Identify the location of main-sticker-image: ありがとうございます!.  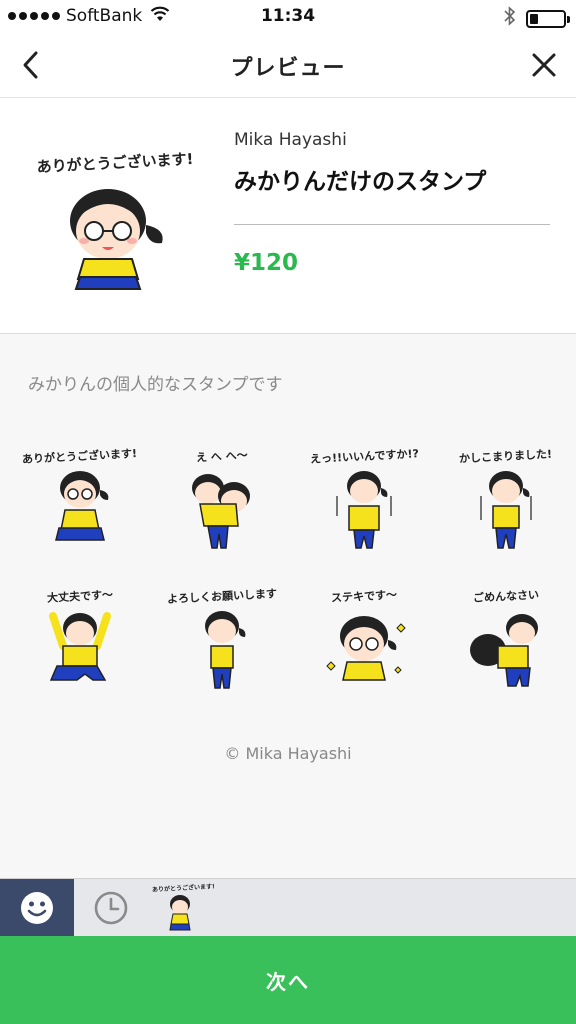
(115, 221).